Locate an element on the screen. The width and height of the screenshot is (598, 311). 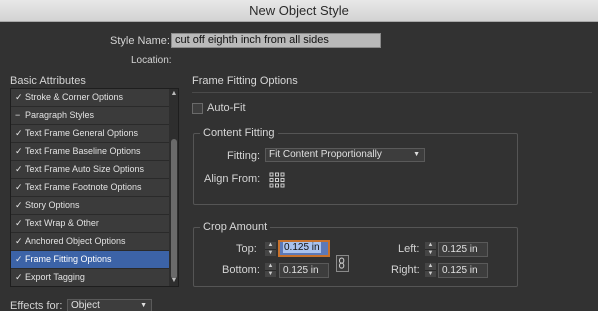
crop-amount-group is located at coordinates (355, 257).